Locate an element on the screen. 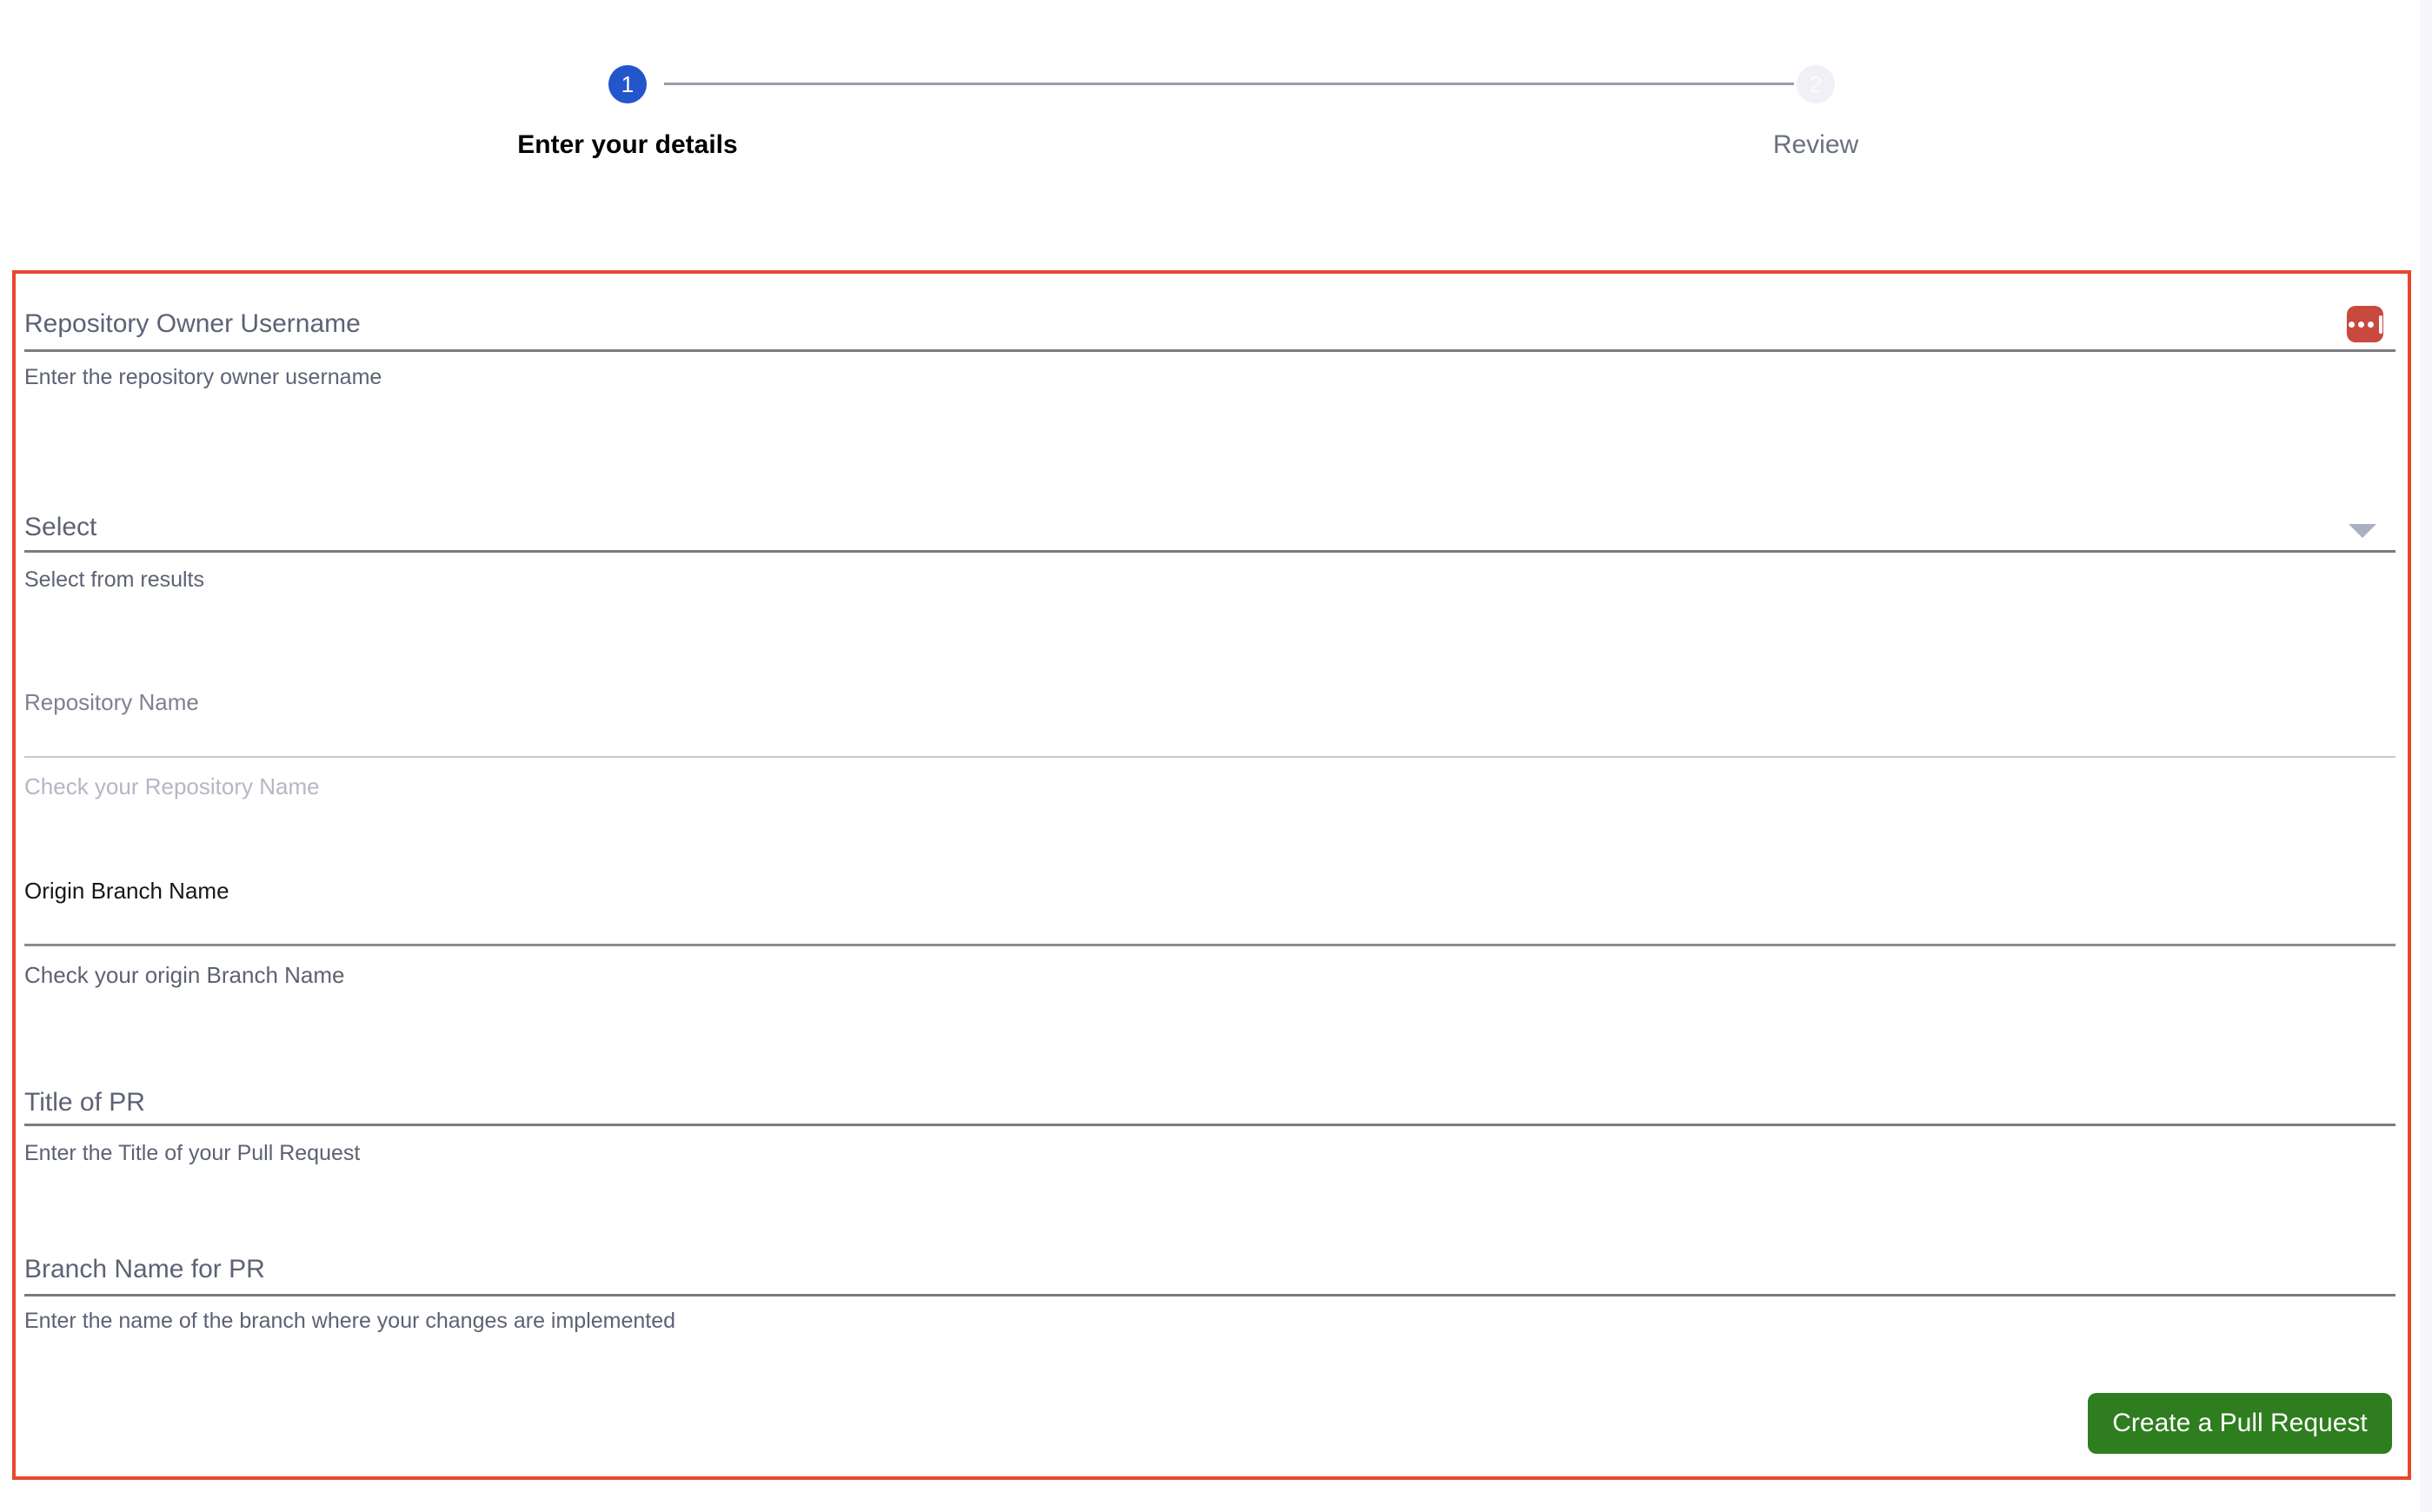 The height and width of the screenshot is (1512, 2432). pr-title-underline is located at coordinates (1209, 1125).